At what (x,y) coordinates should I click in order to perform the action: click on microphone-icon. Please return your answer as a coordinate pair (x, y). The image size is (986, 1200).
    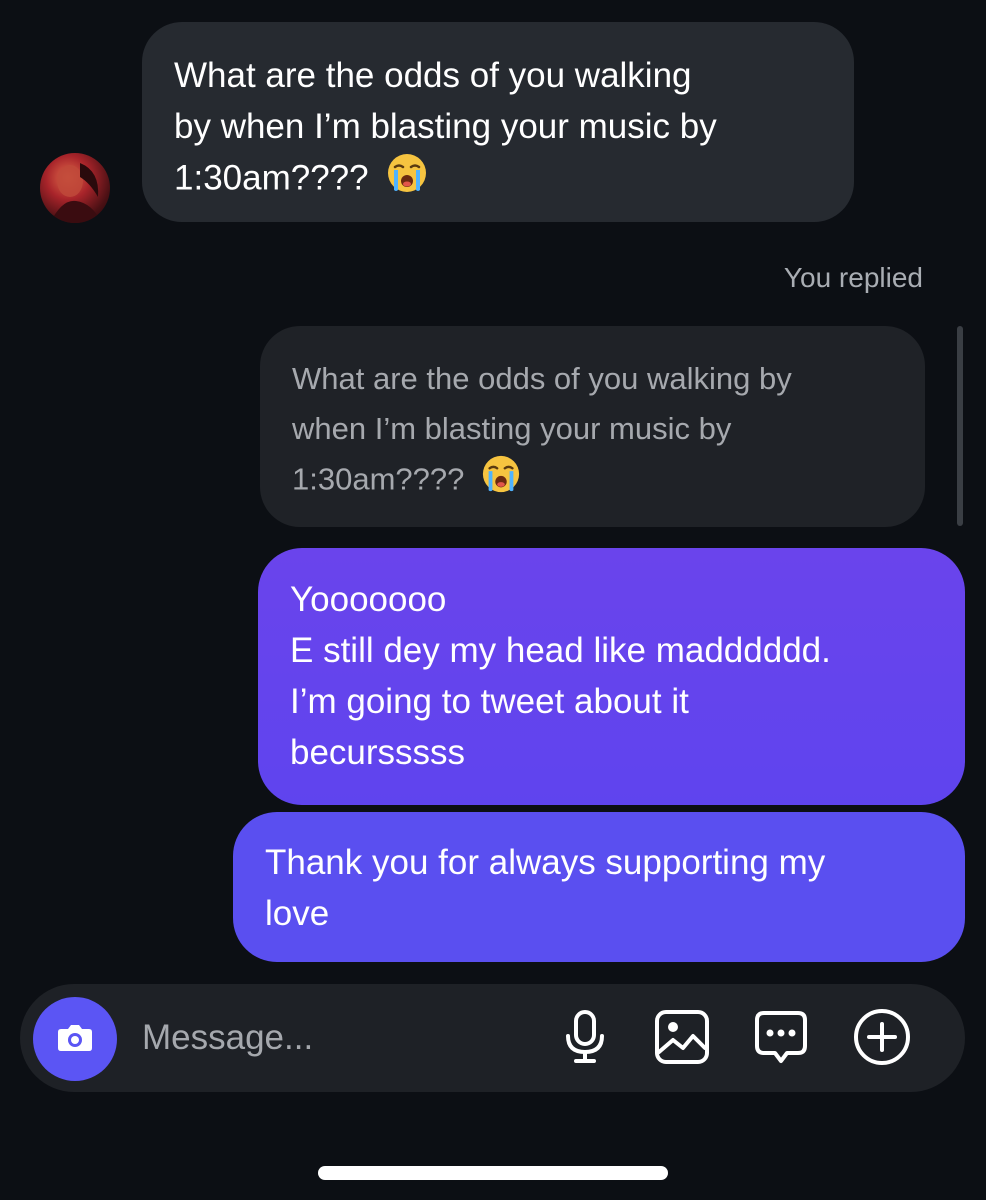
    Looking at the image, I should click on (585, 1039).